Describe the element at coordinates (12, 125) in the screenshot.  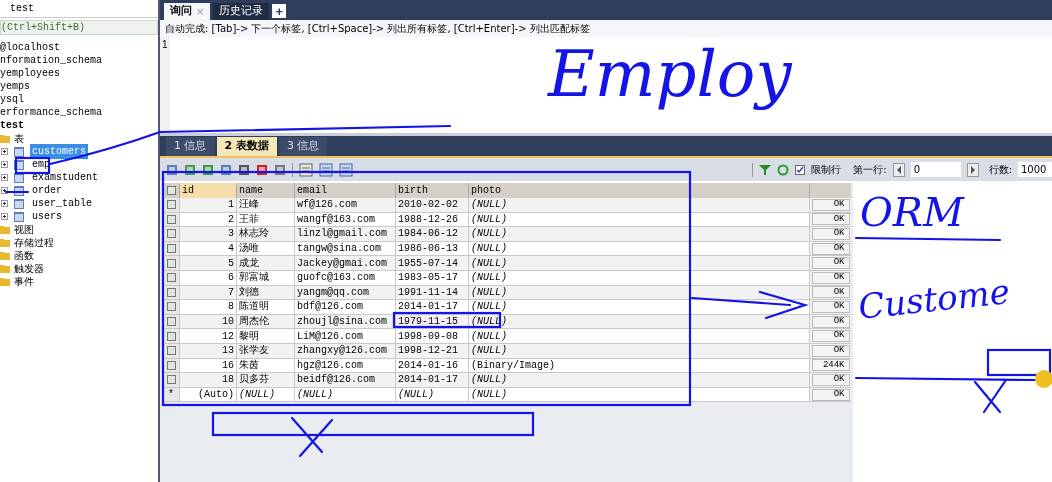
I see `tree-item: test` at that location.